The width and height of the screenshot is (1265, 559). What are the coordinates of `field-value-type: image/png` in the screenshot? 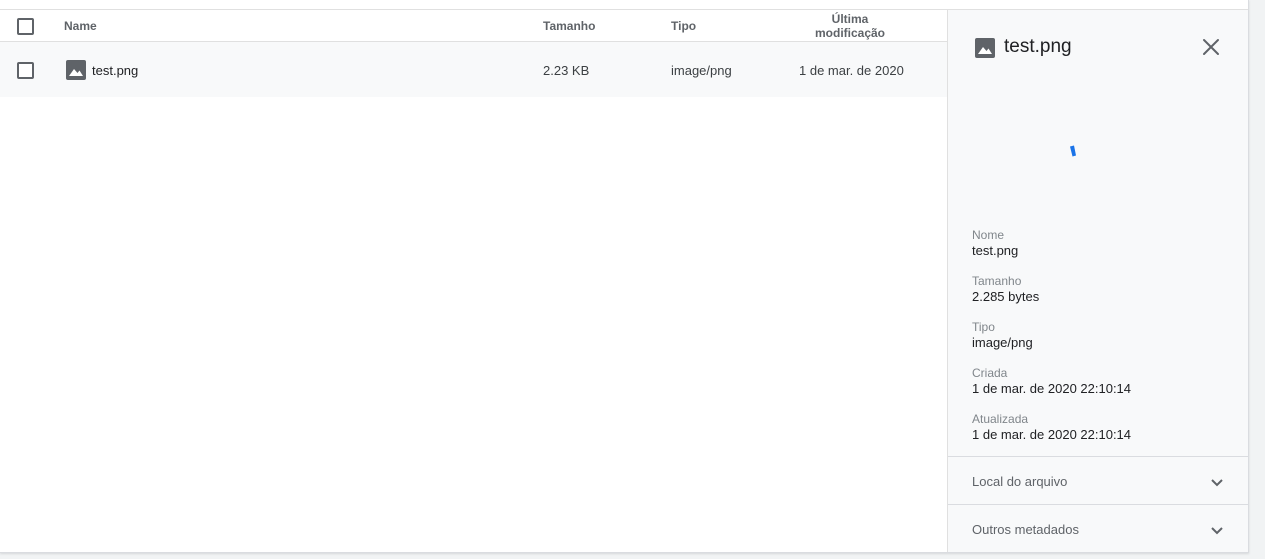 It's located at (1002, 342).